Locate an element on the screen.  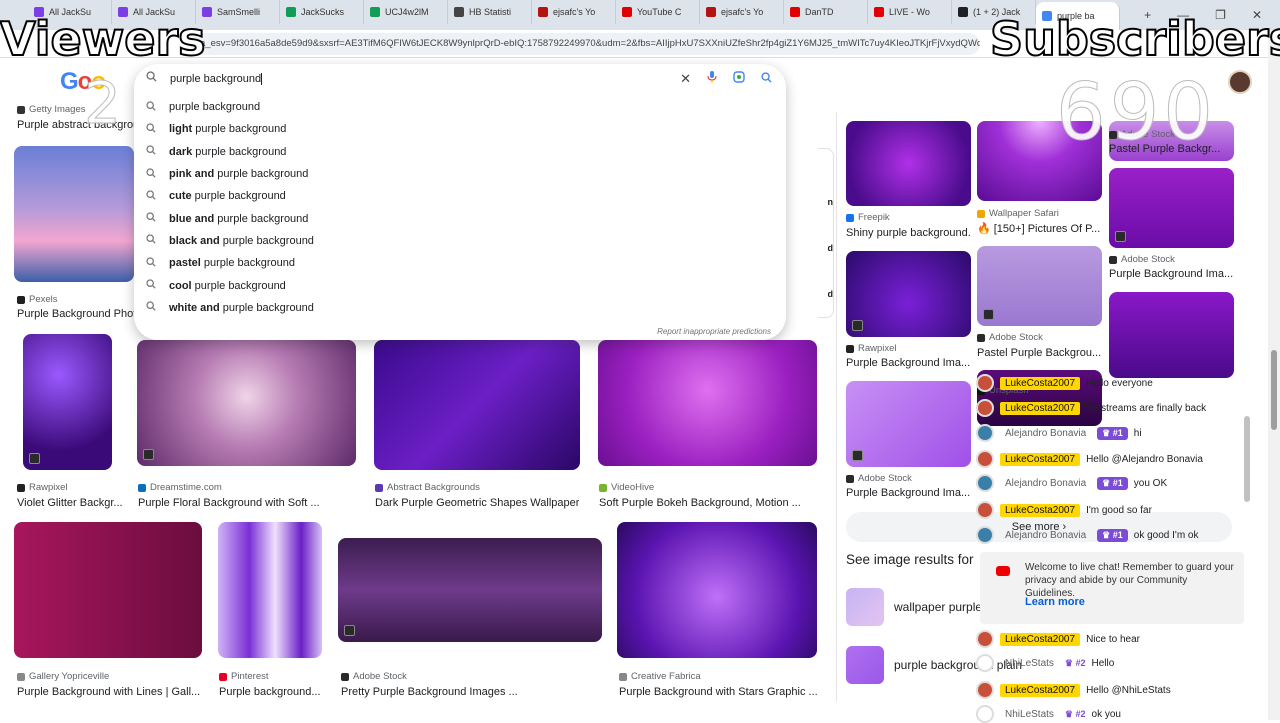
result-source: Pinterest is located at coordinates (244, 676).